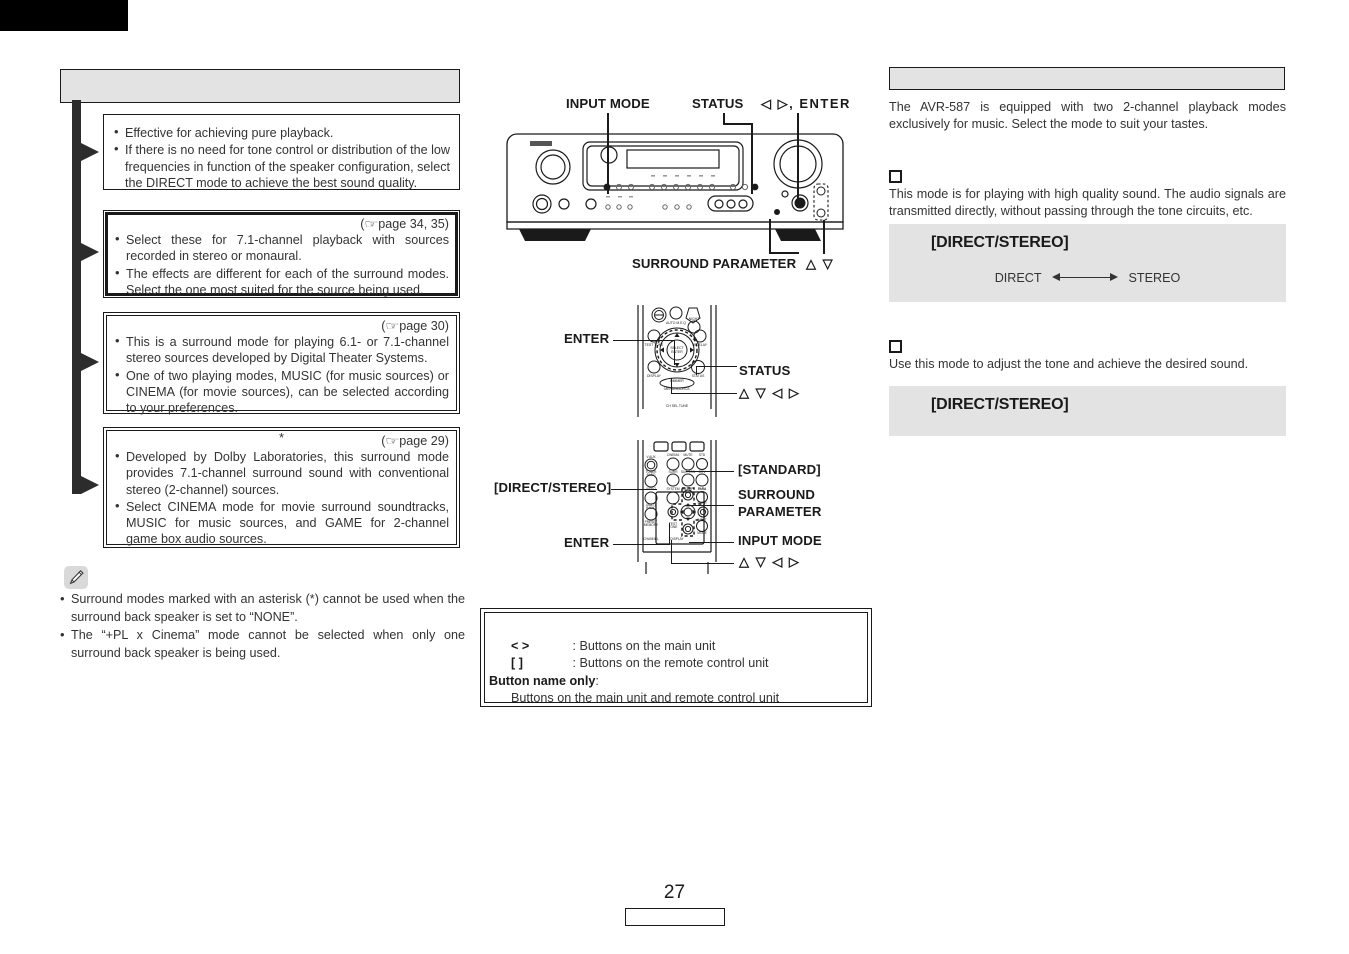 The width and height of the screenshot is (1349, 954). I want to click on label-status-remote-top: STATUS, so click(765, 370).